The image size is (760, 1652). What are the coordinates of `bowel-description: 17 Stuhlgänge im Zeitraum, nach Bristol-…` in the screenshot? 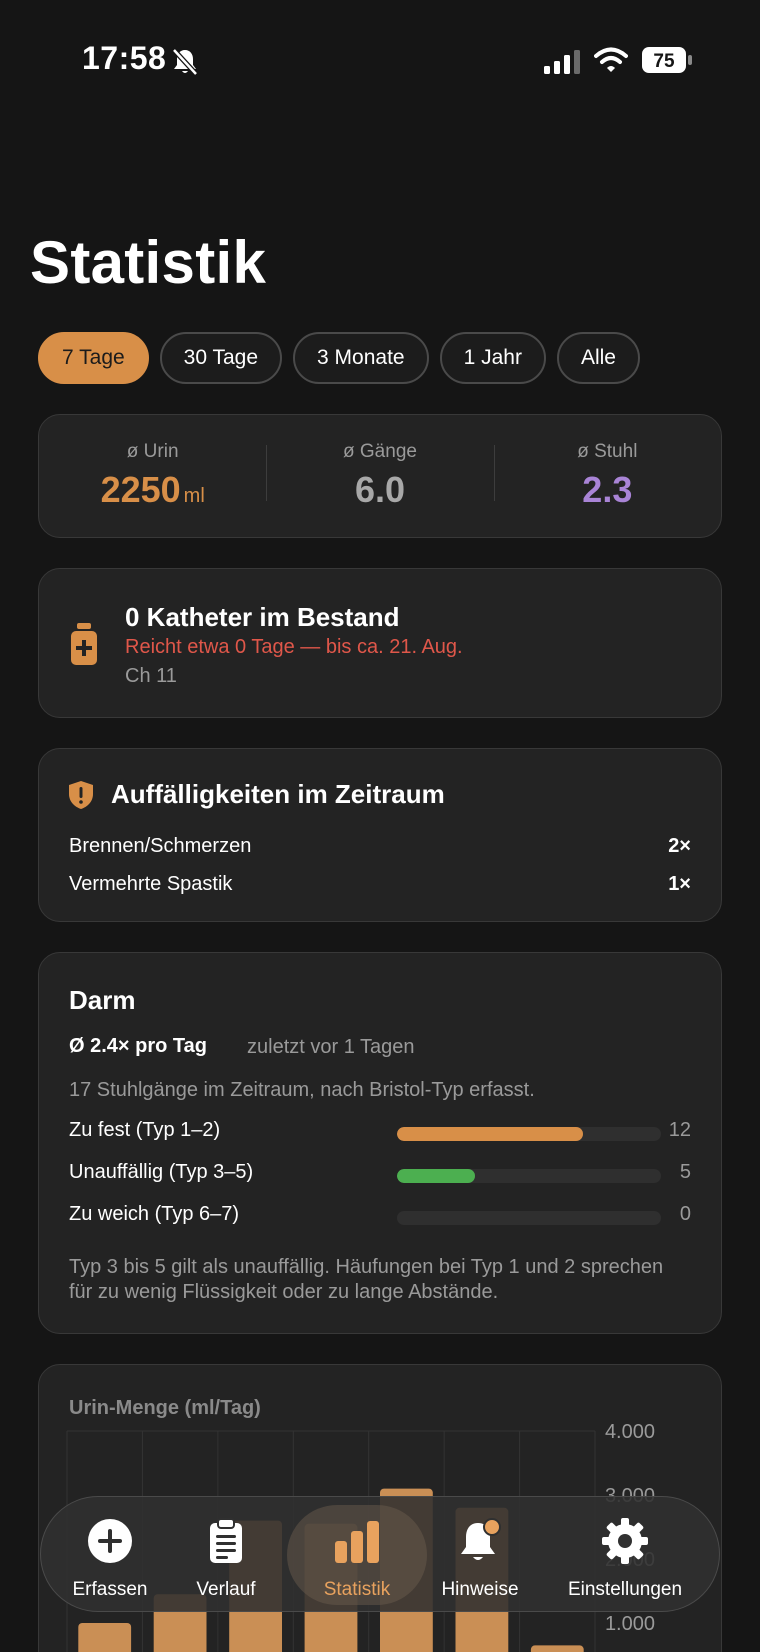 It's located at (302, 1090).